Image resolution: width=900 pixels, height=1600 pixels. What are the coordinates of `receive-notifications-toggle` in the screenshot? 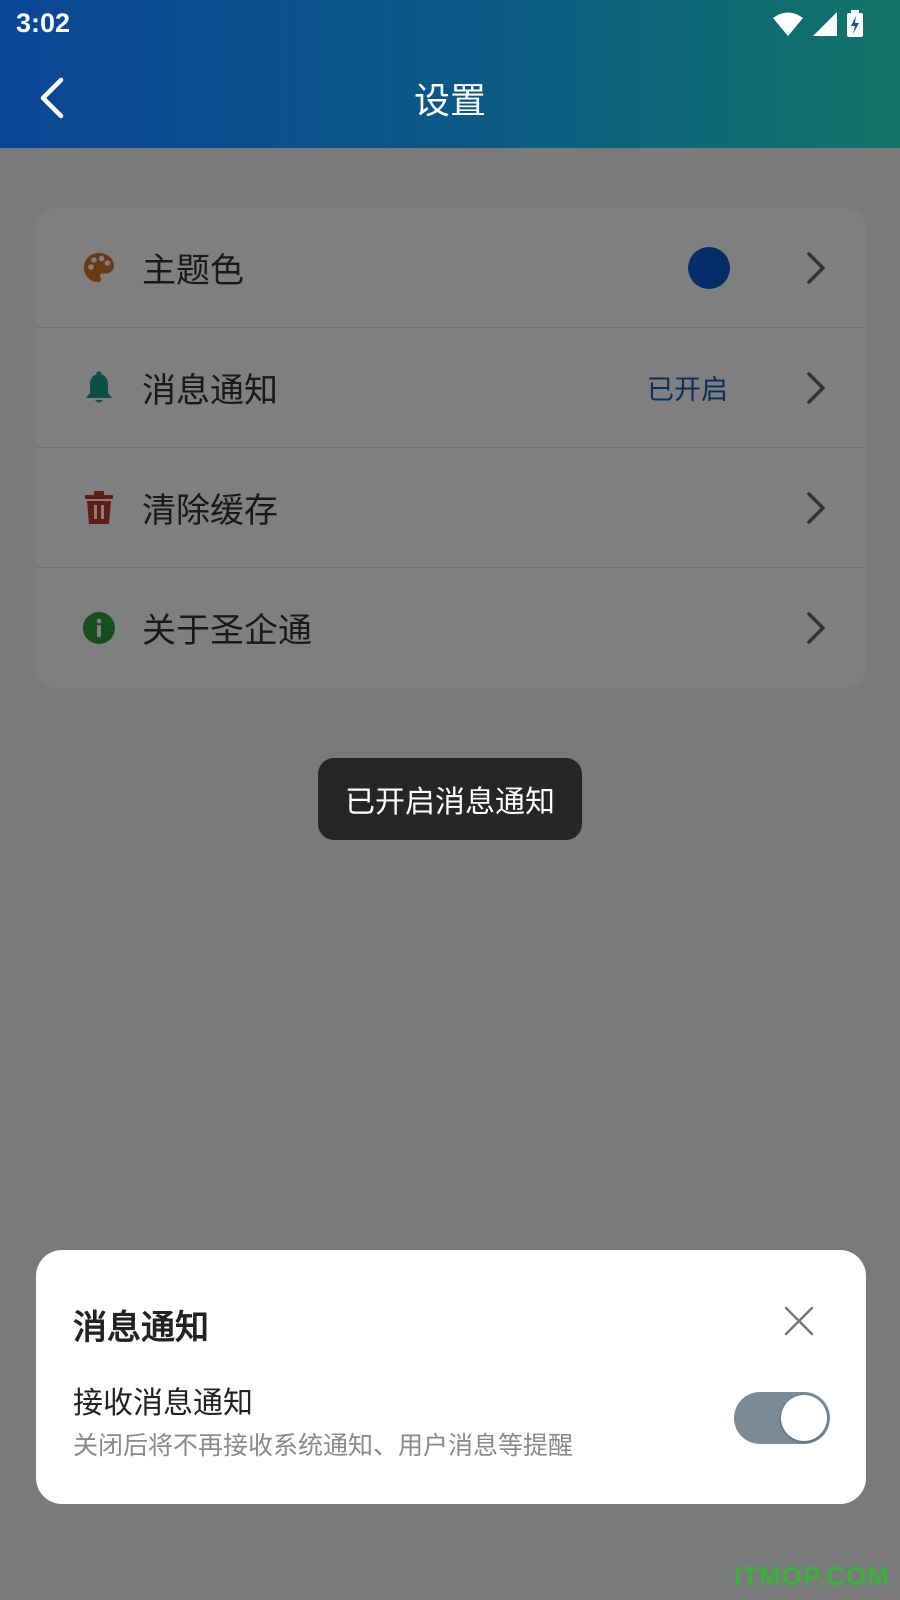 It's located at (782, 1418).